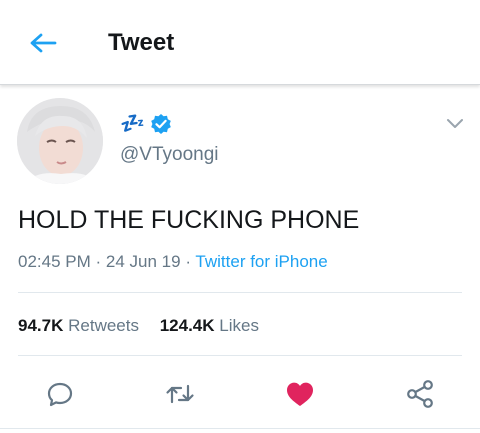  Describe the element at coordinates (261, 261) in the screenshot. I see `tweet-source-link: Twitter for iPhone` at that location.